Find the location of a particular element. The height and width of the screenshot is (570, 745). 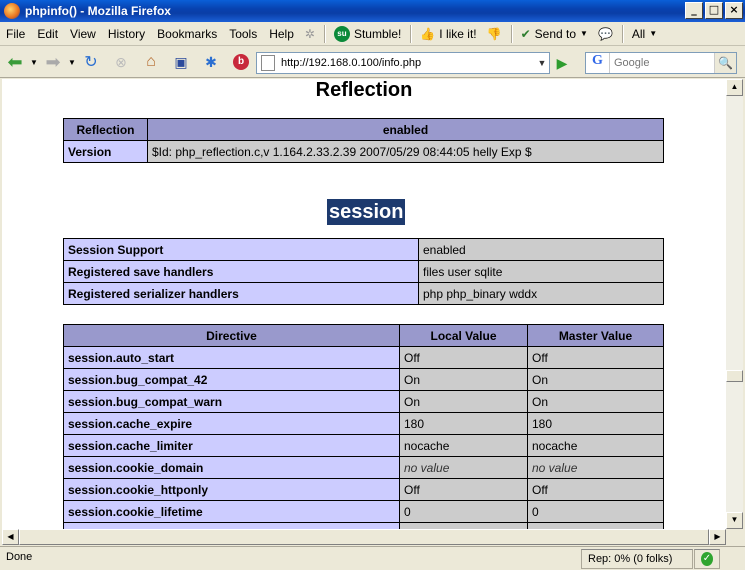

stumble-button: su Stumble! is located at coordinates (367, 33).